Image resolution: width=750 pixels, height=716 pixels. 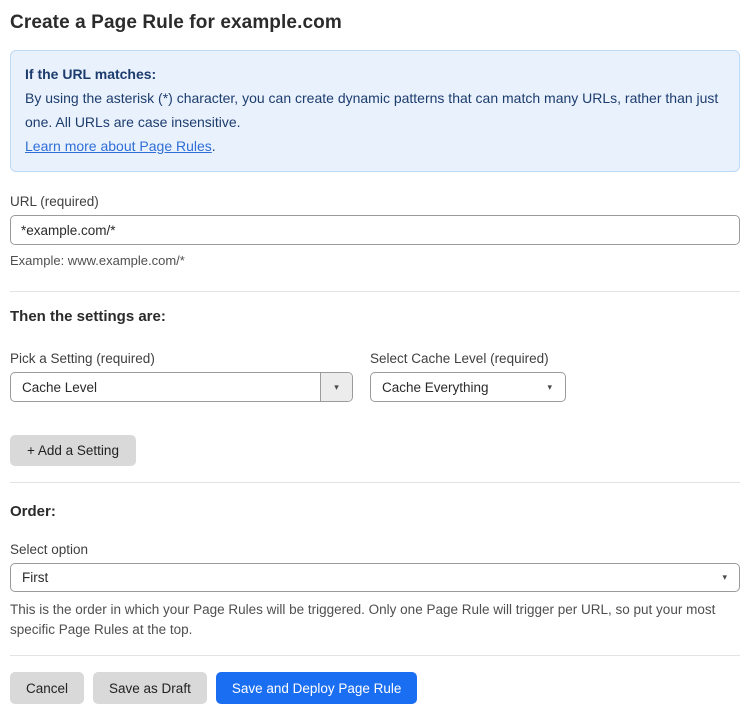 I want to click on url-hint: Example: www.example.com/*, so click(x=97, y=260).